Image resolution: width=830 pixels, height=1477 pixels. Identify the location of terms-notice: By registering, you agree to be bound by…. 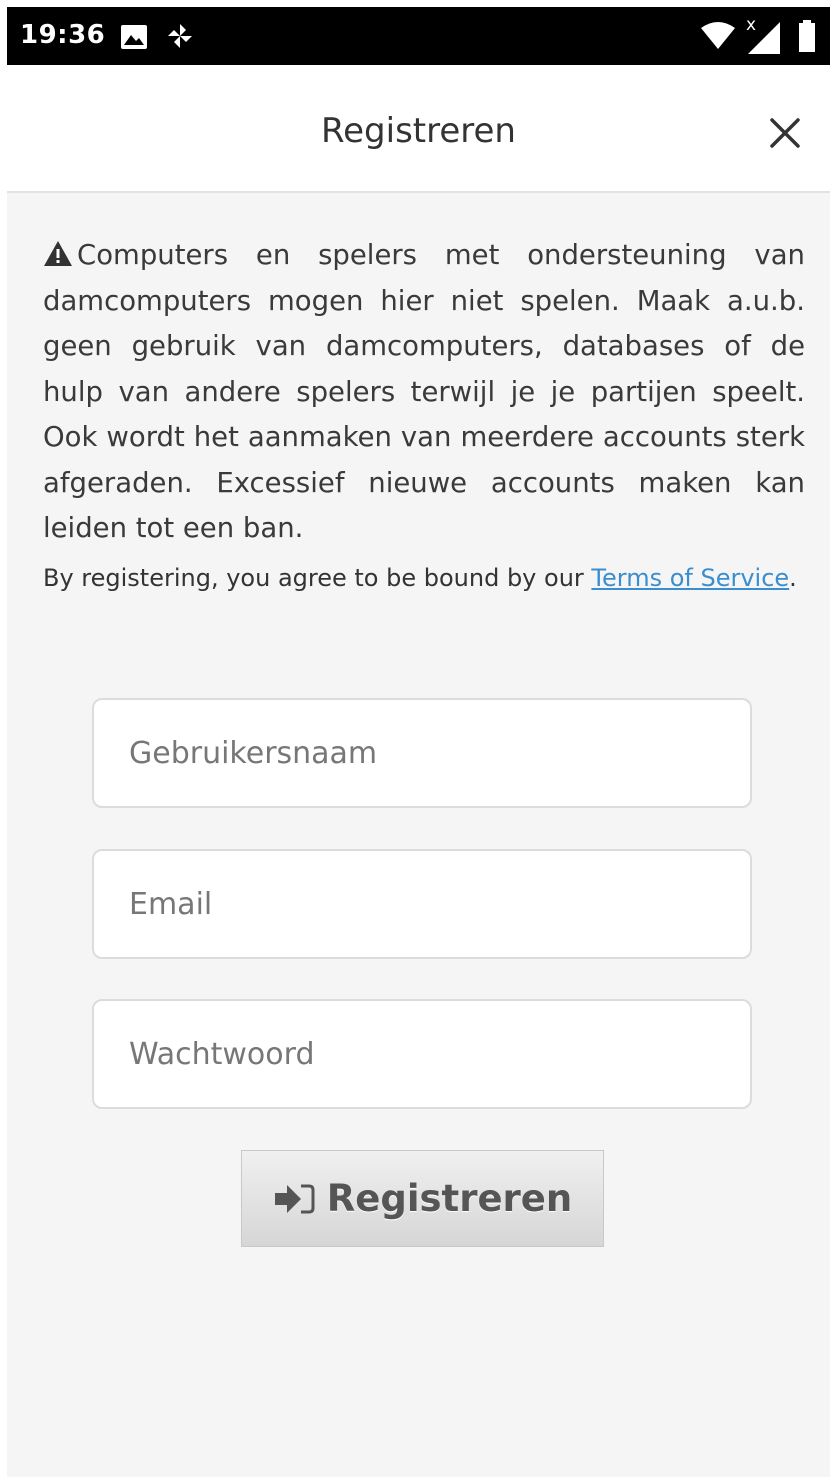
(424, 578).